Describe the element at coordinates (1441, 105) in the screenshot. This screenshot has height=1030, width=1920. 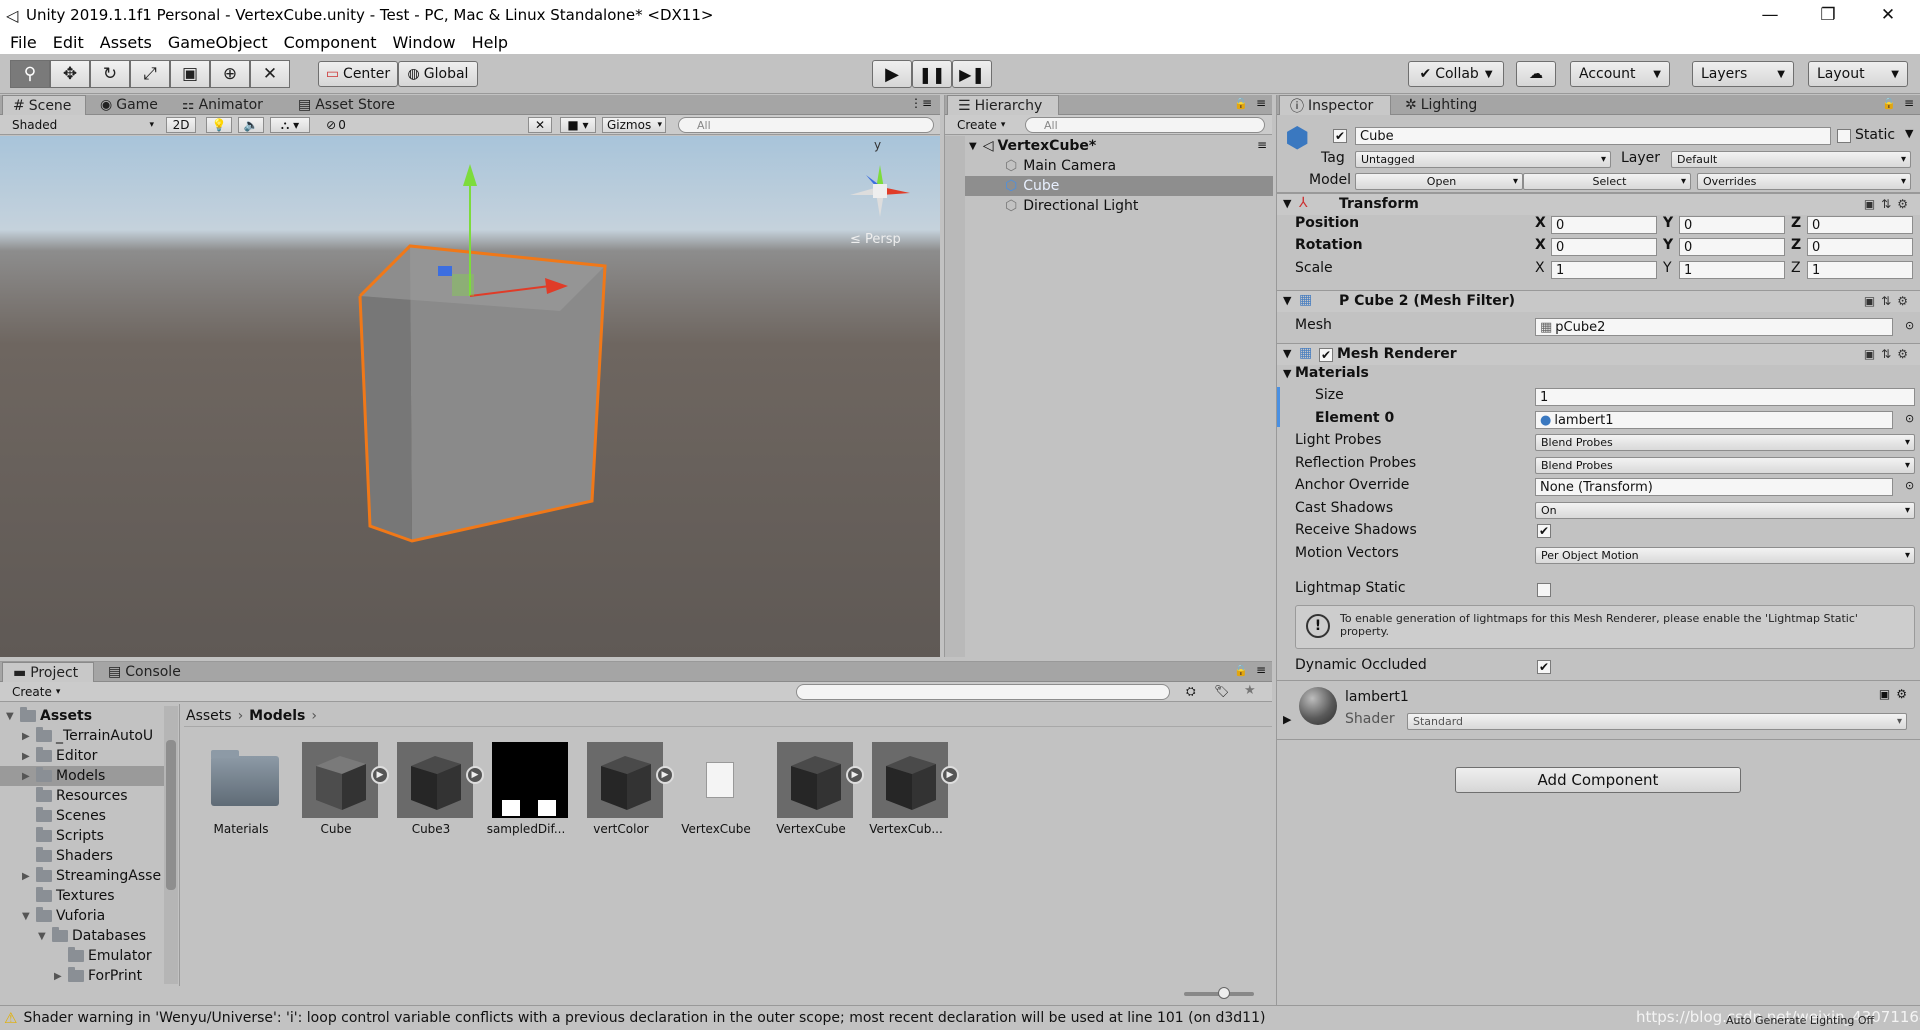
I see `tab-lighting: ✲ Lighting` at that location.